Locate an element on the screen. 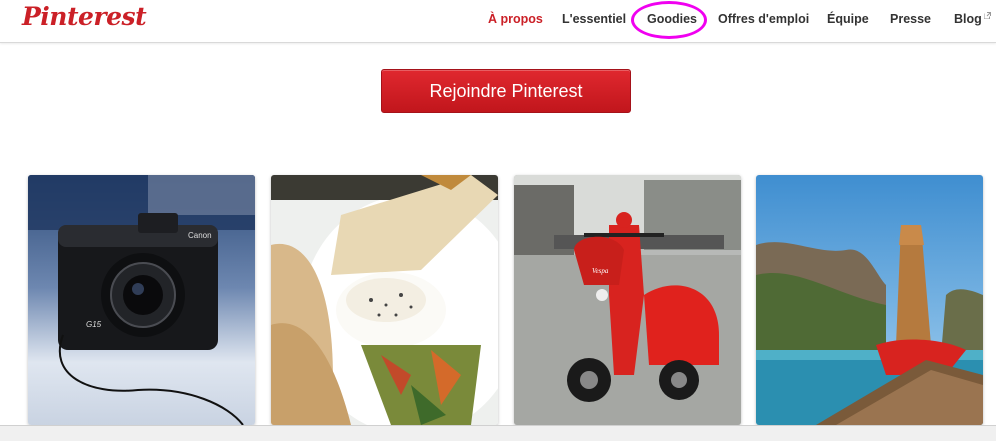  nav-link-presse: Presse is located at coordinates (910, 19).